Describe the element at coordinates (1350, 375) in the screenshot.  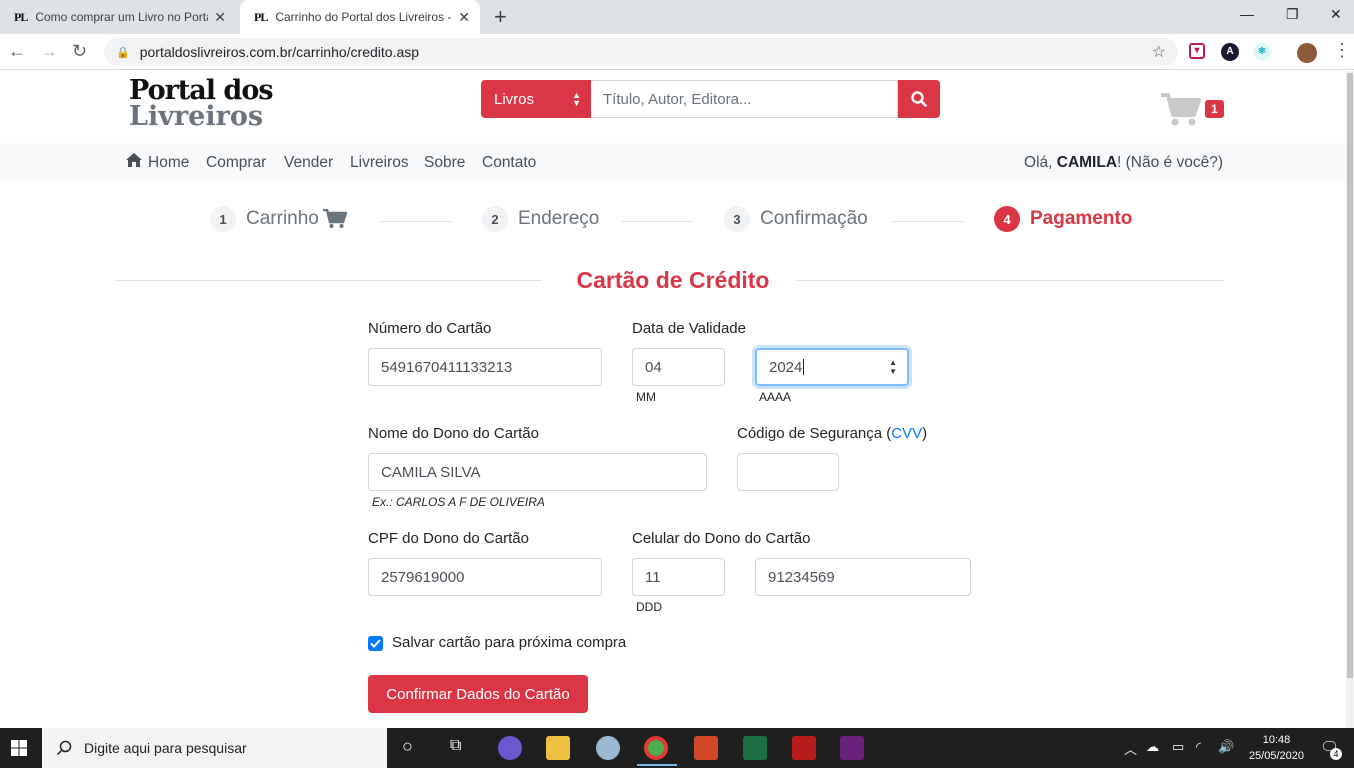
I see `scrollbar-thumb` at that location.